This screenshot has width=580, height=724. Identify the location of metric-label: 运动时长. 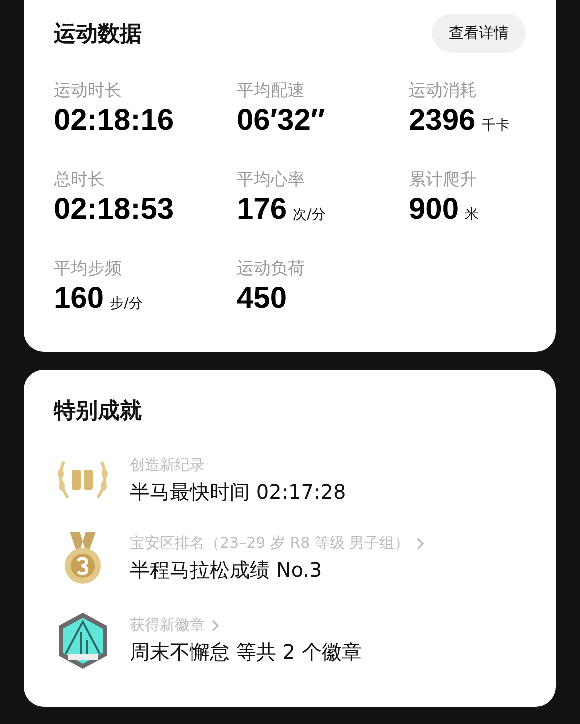
(88, 91).